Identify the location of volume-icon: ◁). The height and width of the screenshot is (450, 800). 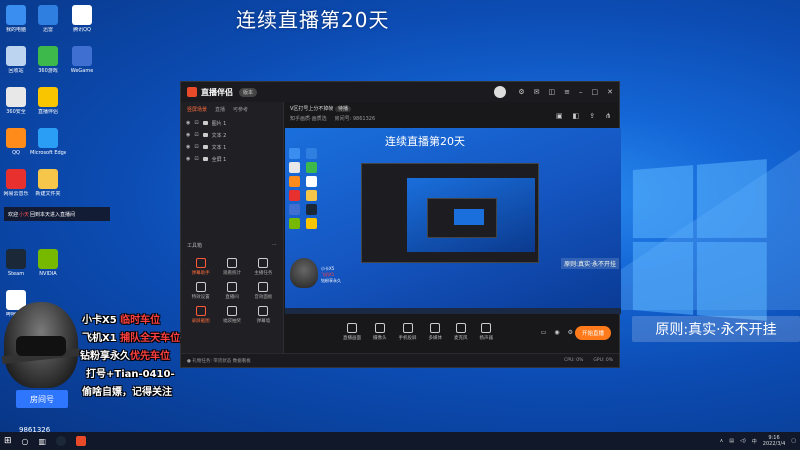
(743, 441).